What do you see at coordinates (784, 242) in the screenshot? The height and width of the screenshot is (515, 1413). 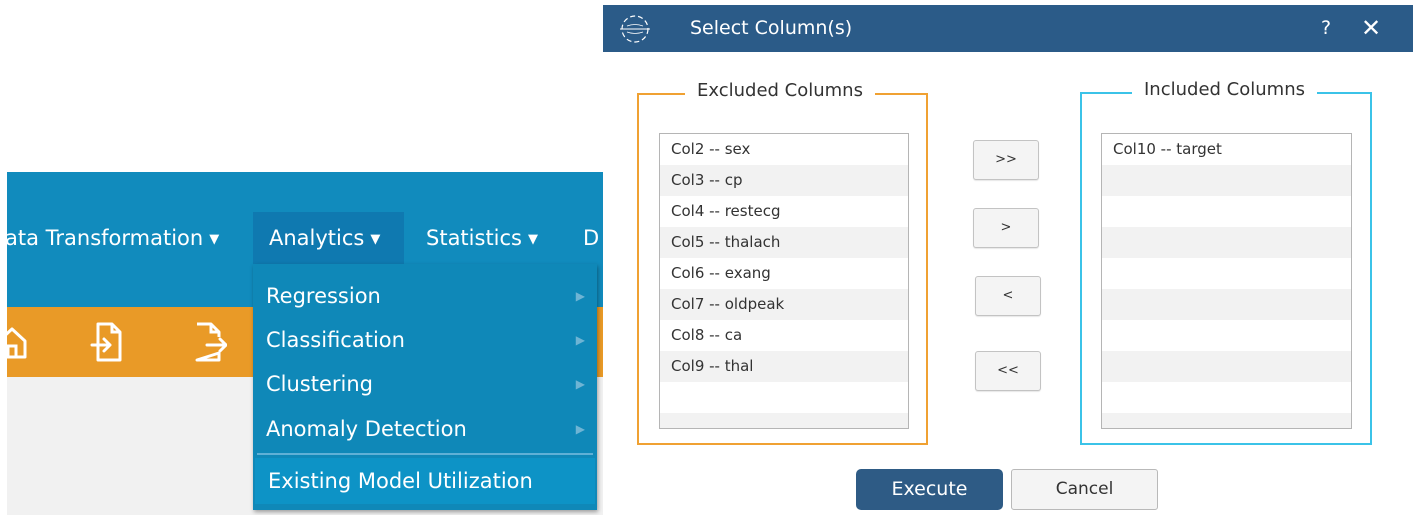 I see `list-item: Col5 -- thalach` at bounding box center [784, 242].